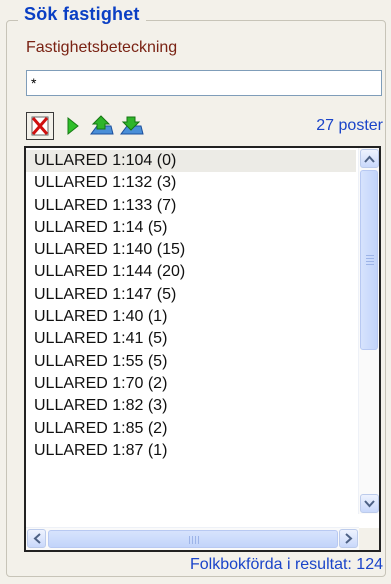 The width and height of the screenshot is (391, 584). What do you see at coordinates (191, 429) in the screenshot?
I see `list-item: ULLARED 1:85 (2)` at bounding box center [191, 429].